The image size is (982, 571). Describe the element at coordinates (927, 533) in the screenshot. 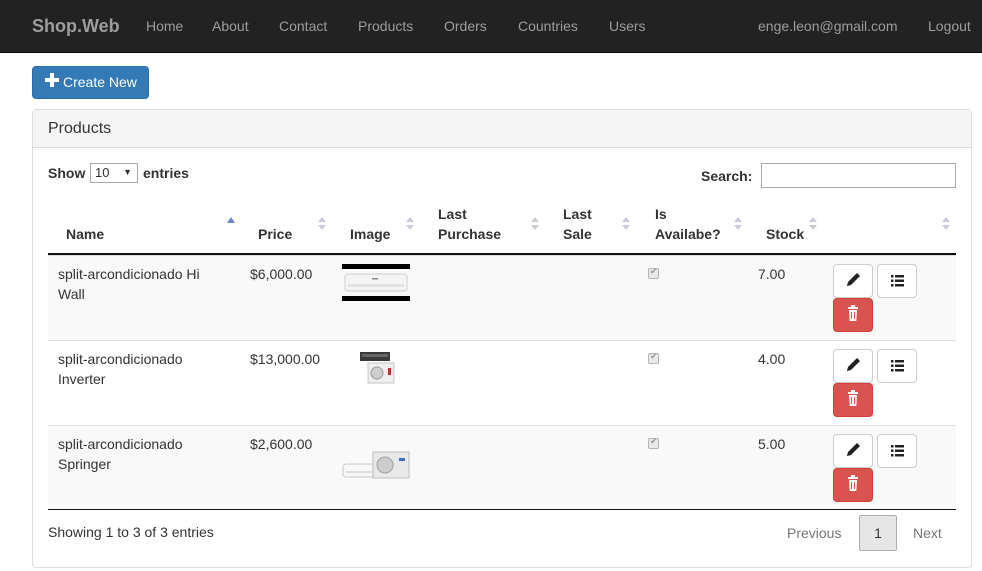

I see `pagination-next: Next` at that location.